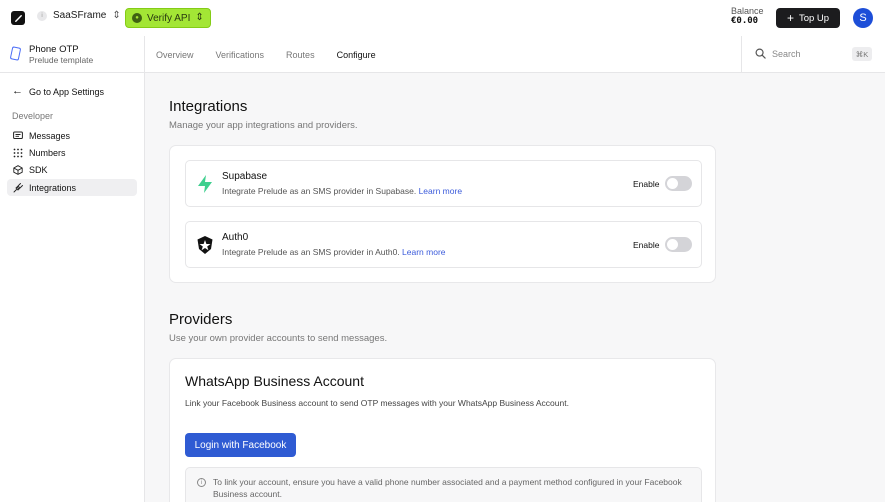  I want to click on app-logo-icon, so click(18, 18).